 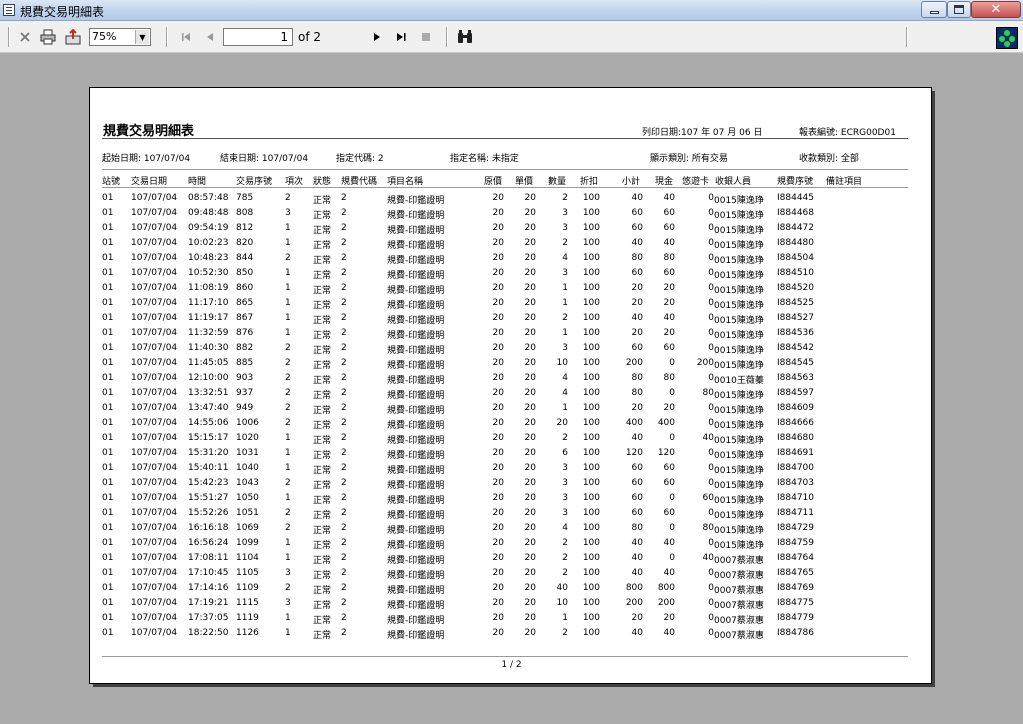 I want to click on toolbar-separator, so click(x=907, y=37).